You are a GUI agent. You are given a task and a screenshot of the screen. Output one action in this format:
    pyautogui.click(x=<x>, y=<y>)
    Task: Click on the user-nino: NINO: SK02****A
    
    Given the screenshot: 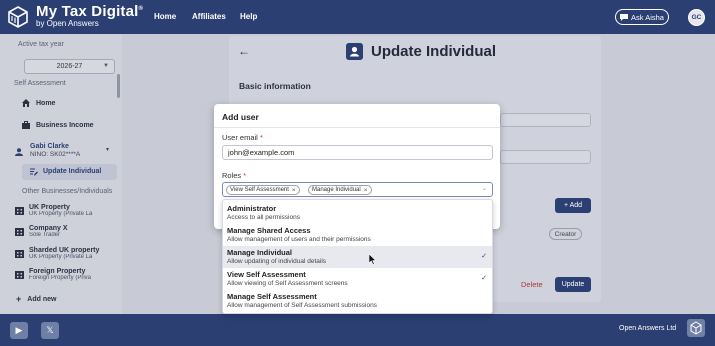 What is the action you would take?
    pyautogui.click(x=55, y=154)
    